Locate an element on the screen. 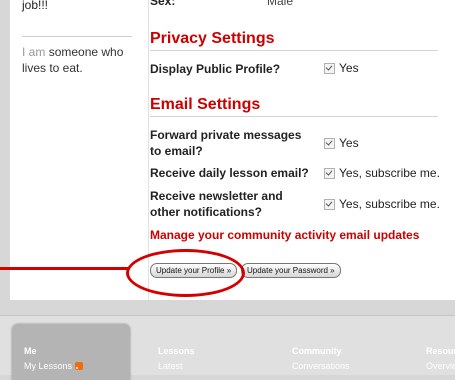 This screenshot has height=380, width=455. daily-lesson-label: Receive daily lesson email? is located at coordinates (229, 173).